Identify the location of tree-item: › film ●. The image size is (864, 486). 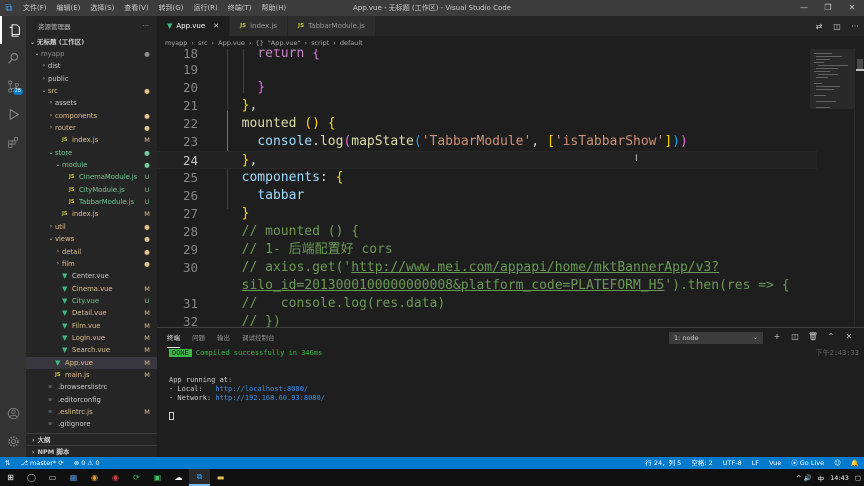
(91, 264).